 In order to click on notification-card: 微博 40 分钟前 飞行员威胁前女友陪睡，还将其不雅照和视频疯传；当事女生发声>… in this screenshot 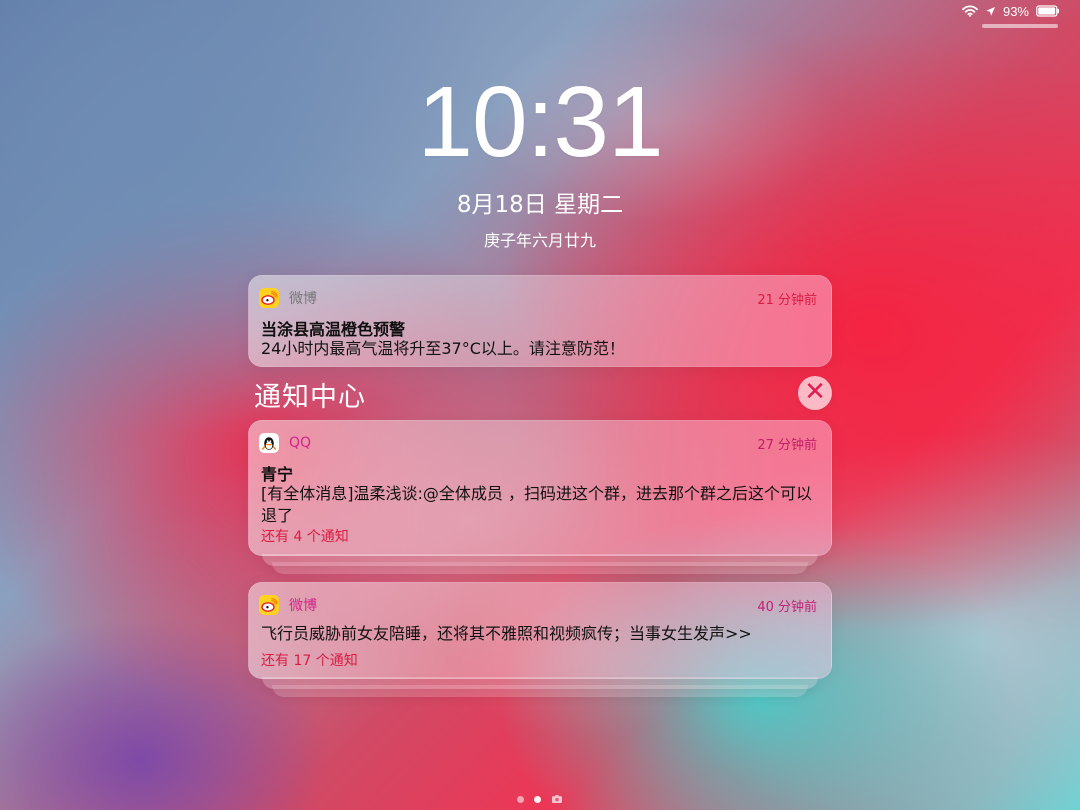, I will do `click(540, 630)`.